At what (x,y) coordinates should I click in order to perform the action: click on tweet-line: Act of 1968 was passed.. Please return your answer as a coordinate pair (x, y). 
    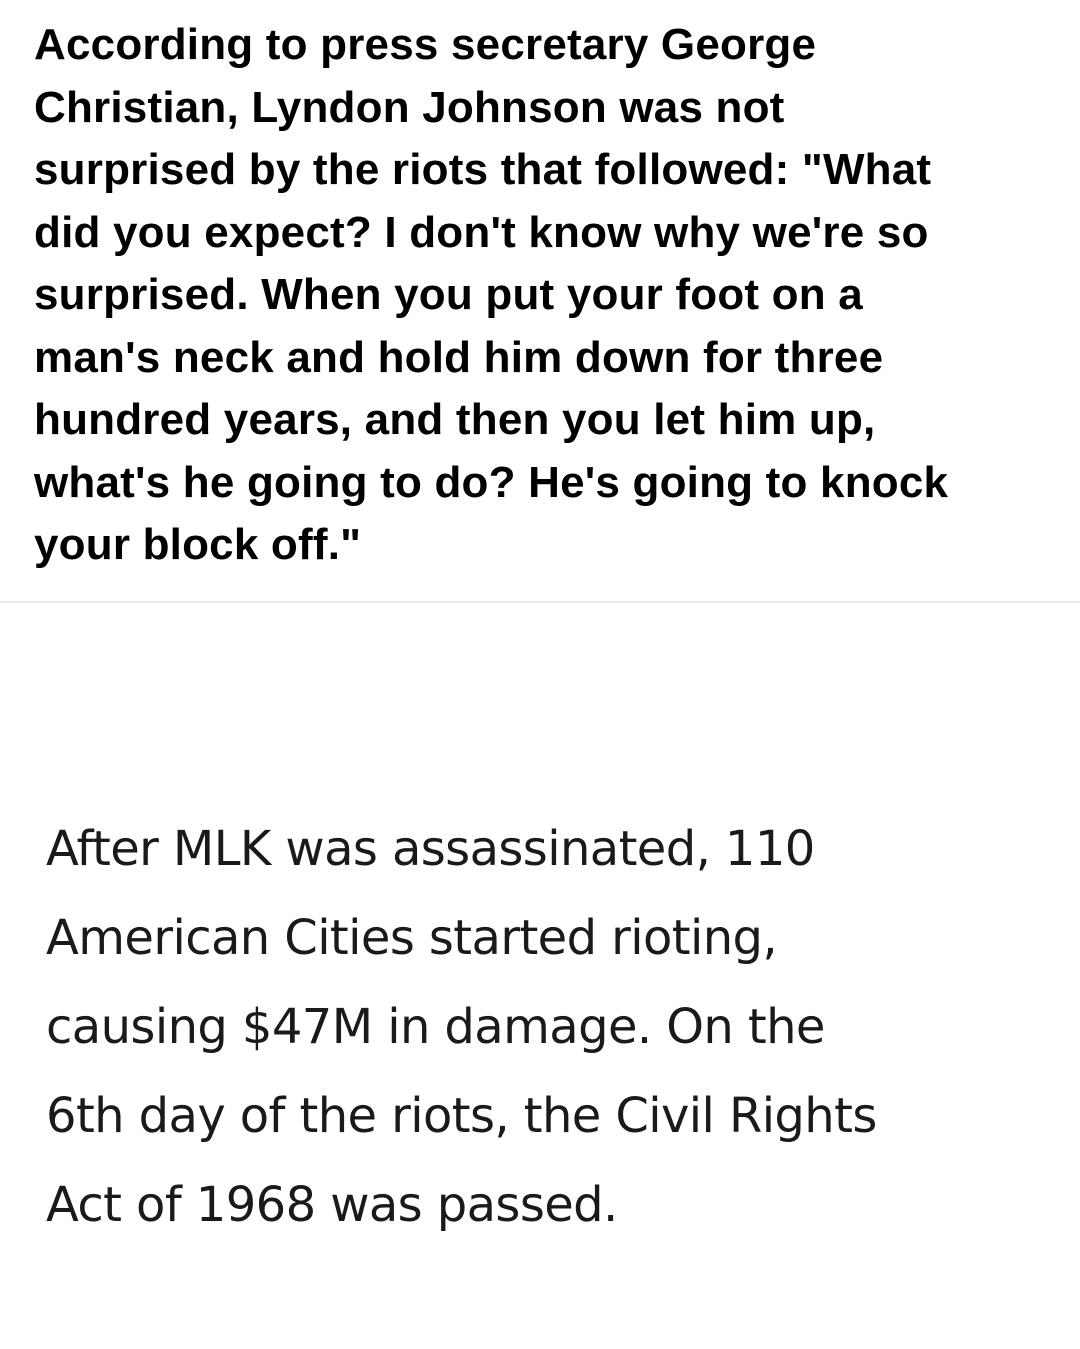
    Looking at the image, I should click on (332, 1205).